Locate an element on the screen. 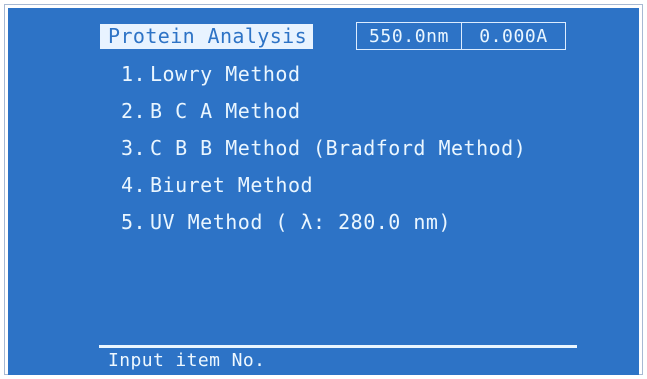 The image size is (647, 379). menu-item-label: C B B Method (Bradford Method) is located at coordinates (338, 148).